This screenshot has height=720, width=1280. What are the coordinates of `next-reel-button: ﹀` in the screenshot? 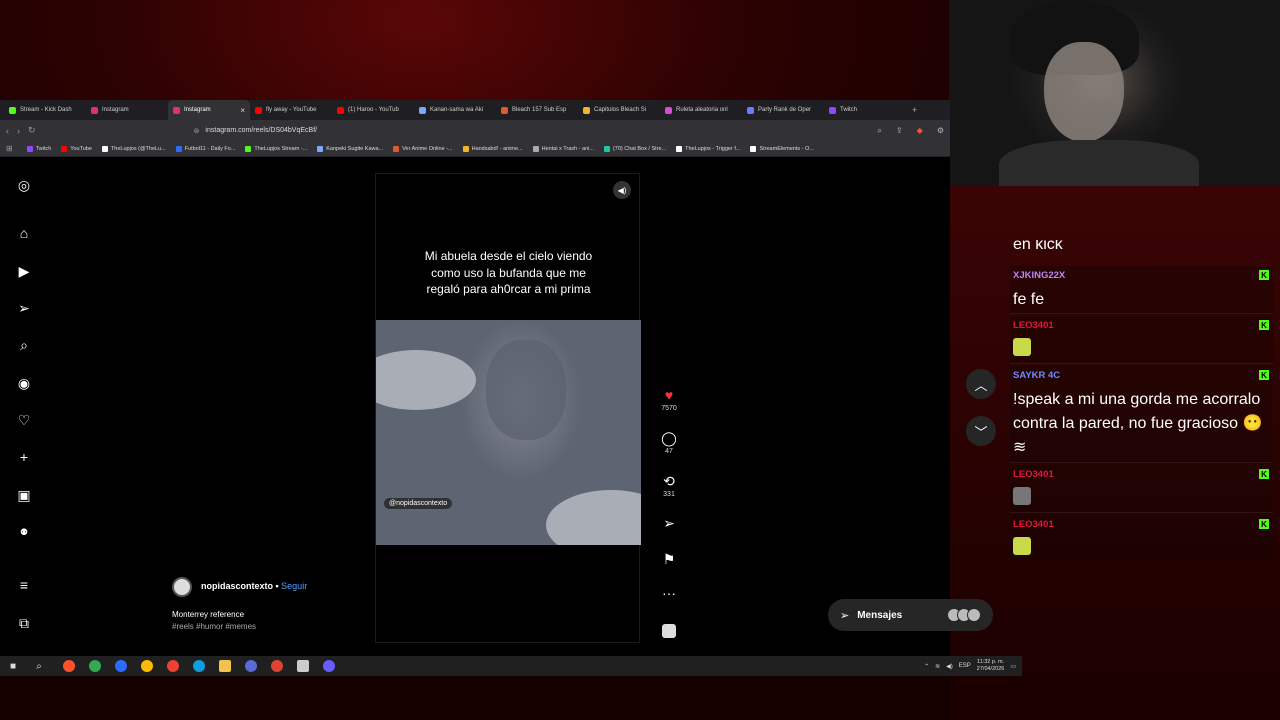 It's located at (981, 431).